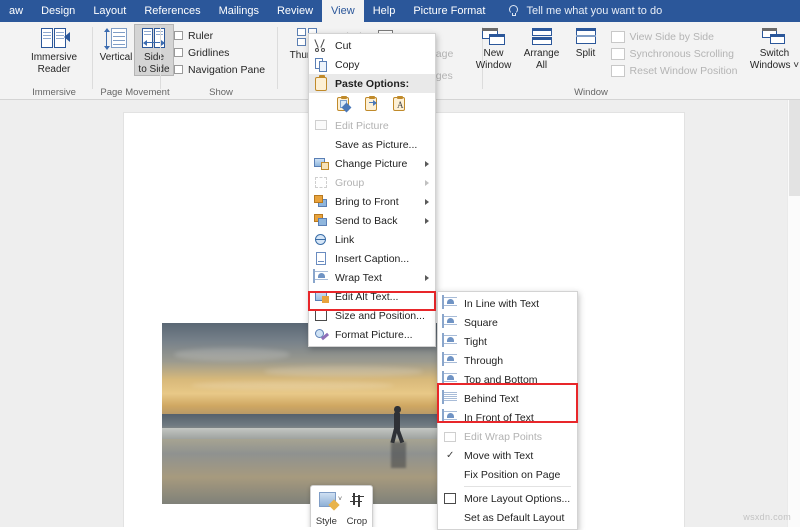  What do you see at coordinates (493, 65) in the screenshot?
I see `new-window-label-2: Window` at bounding box center [493, 65].